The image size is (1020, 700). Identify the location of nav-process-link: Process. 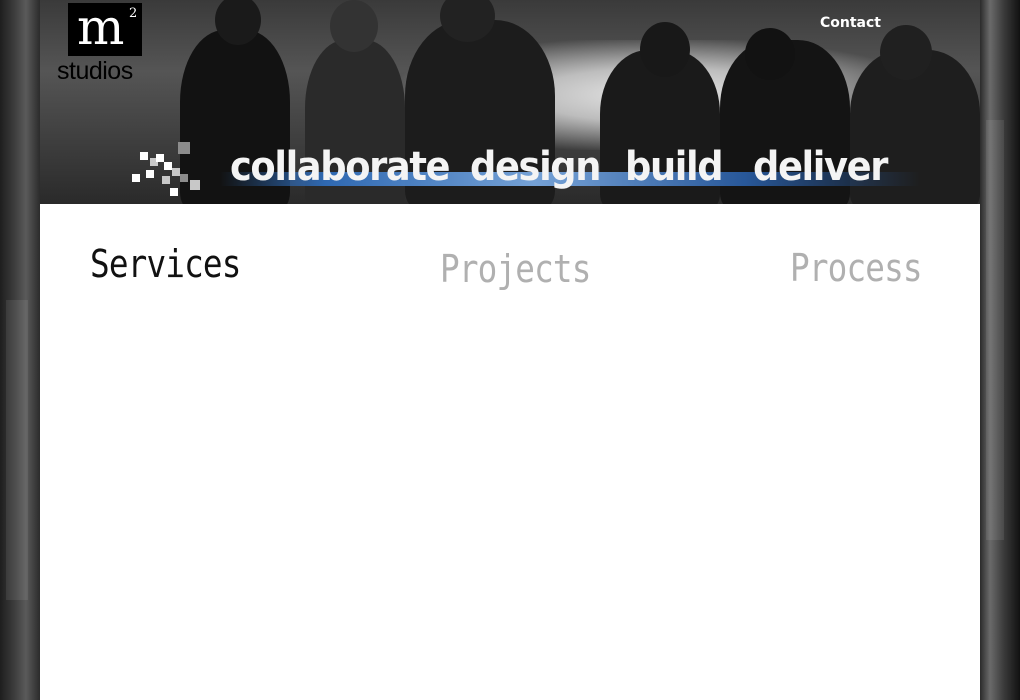
(856, 268).